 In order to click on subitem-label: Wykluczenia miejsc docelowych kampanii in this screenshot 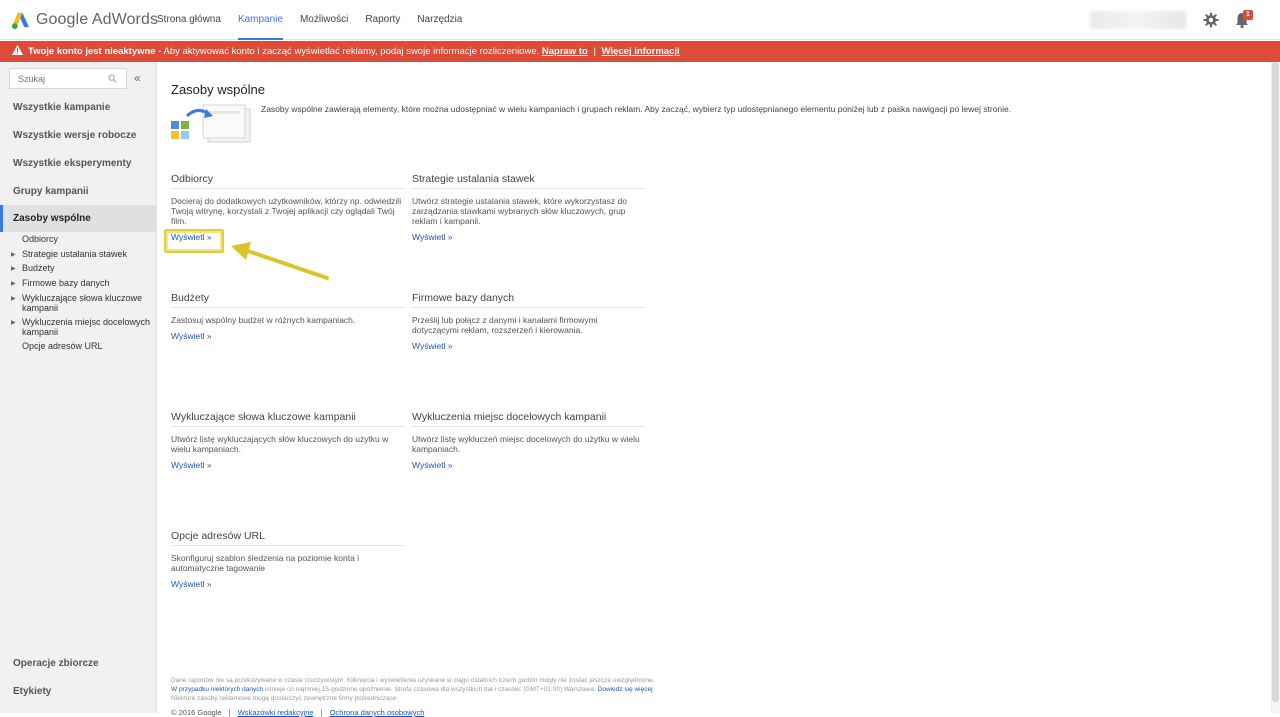, I will do `click(86, 327)`.